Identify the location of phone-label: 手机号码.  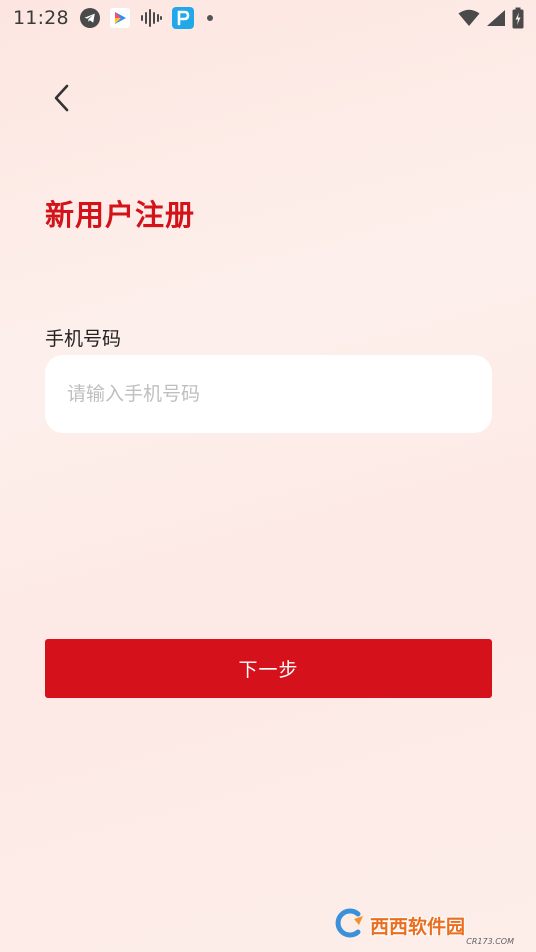
(83, 339).